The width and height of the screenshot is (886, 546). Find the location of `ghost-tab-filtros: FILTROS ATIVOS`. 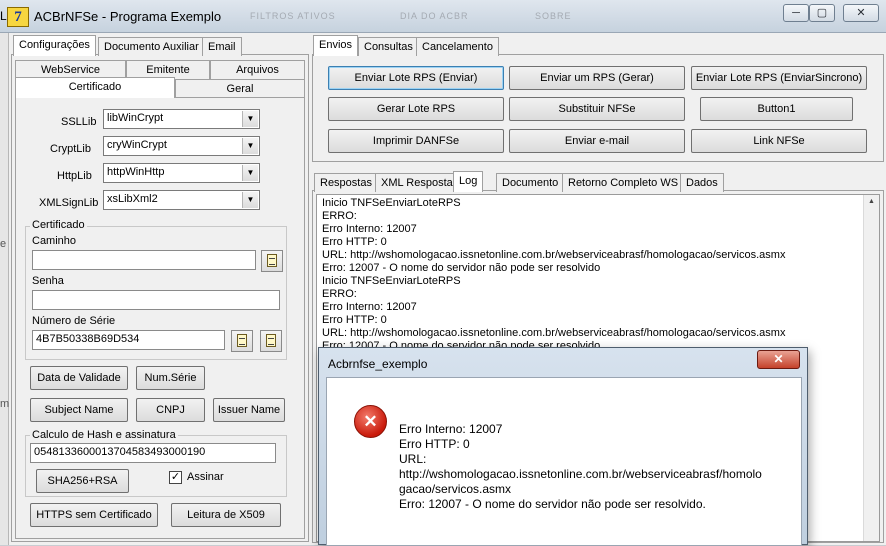

ghost-tab-filtros: FILTROS ATIVOS is located at coordinates (293, 16).